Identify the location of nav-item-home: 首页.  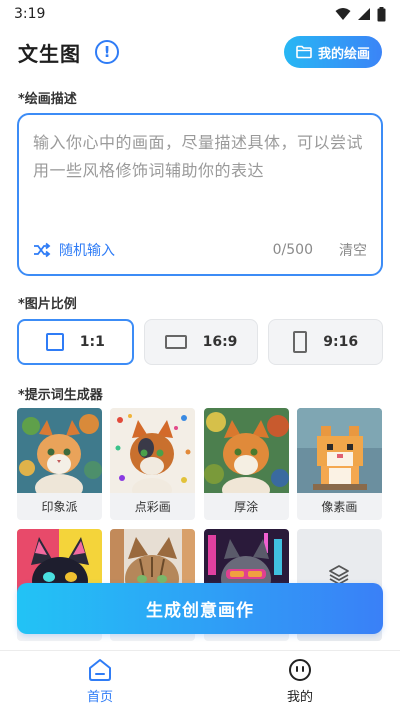
(100, 681).